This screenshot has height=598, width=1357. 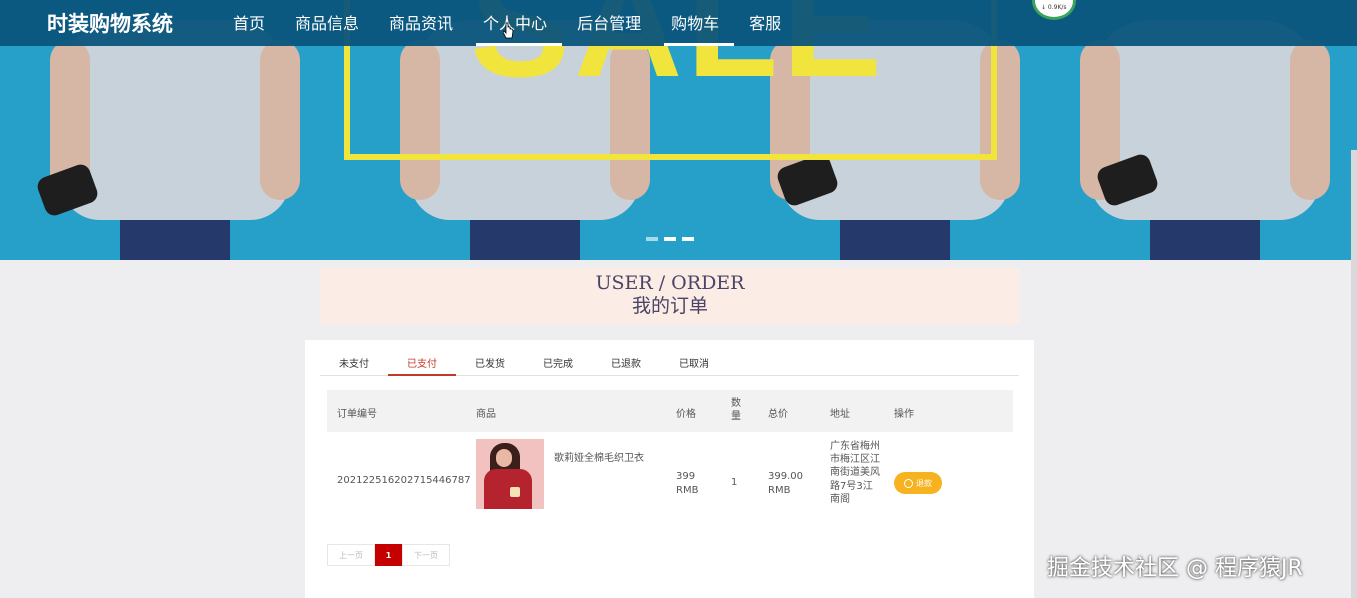 I want to click on order-number: 20212251620271544678​7, so click(x=404, y=480).